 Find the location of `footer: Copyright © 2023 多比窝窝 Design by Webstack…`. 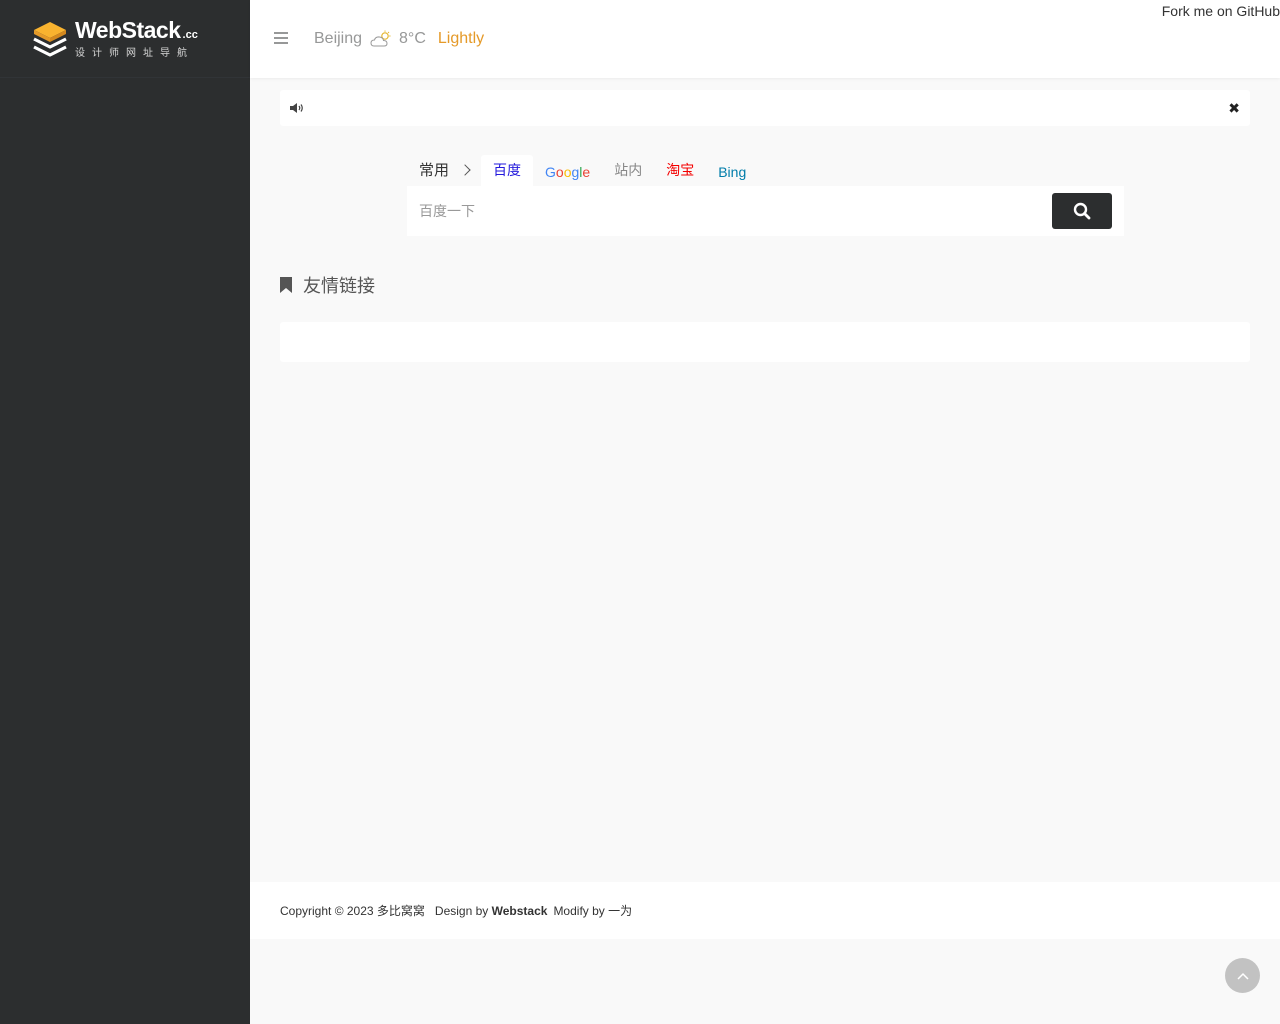

footer: Copyright © 2023 多比窝窝 Design by Webstack… is located at coordinates (765, 910).